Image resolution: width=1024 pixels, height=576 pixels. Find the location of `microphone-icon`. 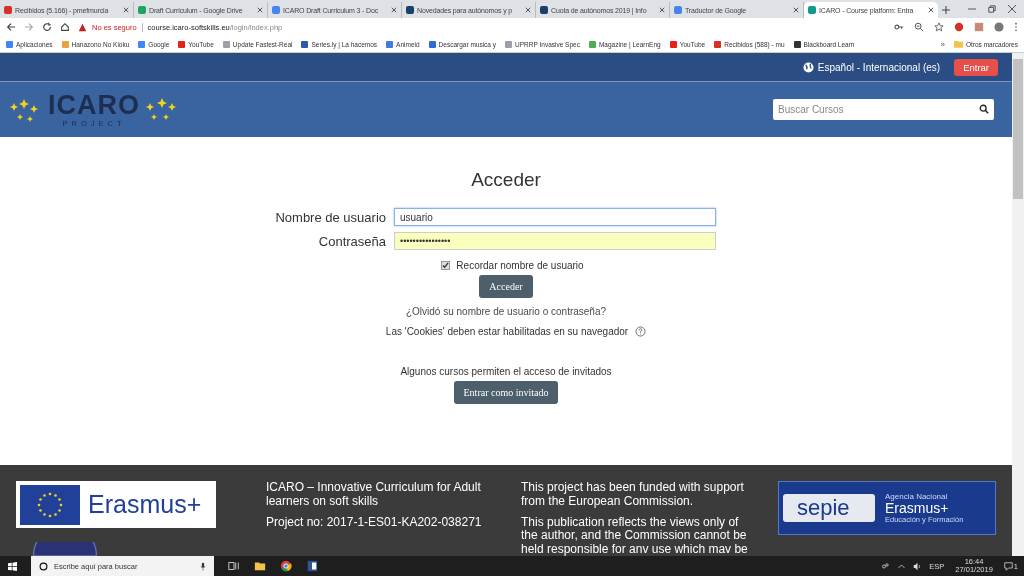

microphone-icon is located at coordinates (203, 566).